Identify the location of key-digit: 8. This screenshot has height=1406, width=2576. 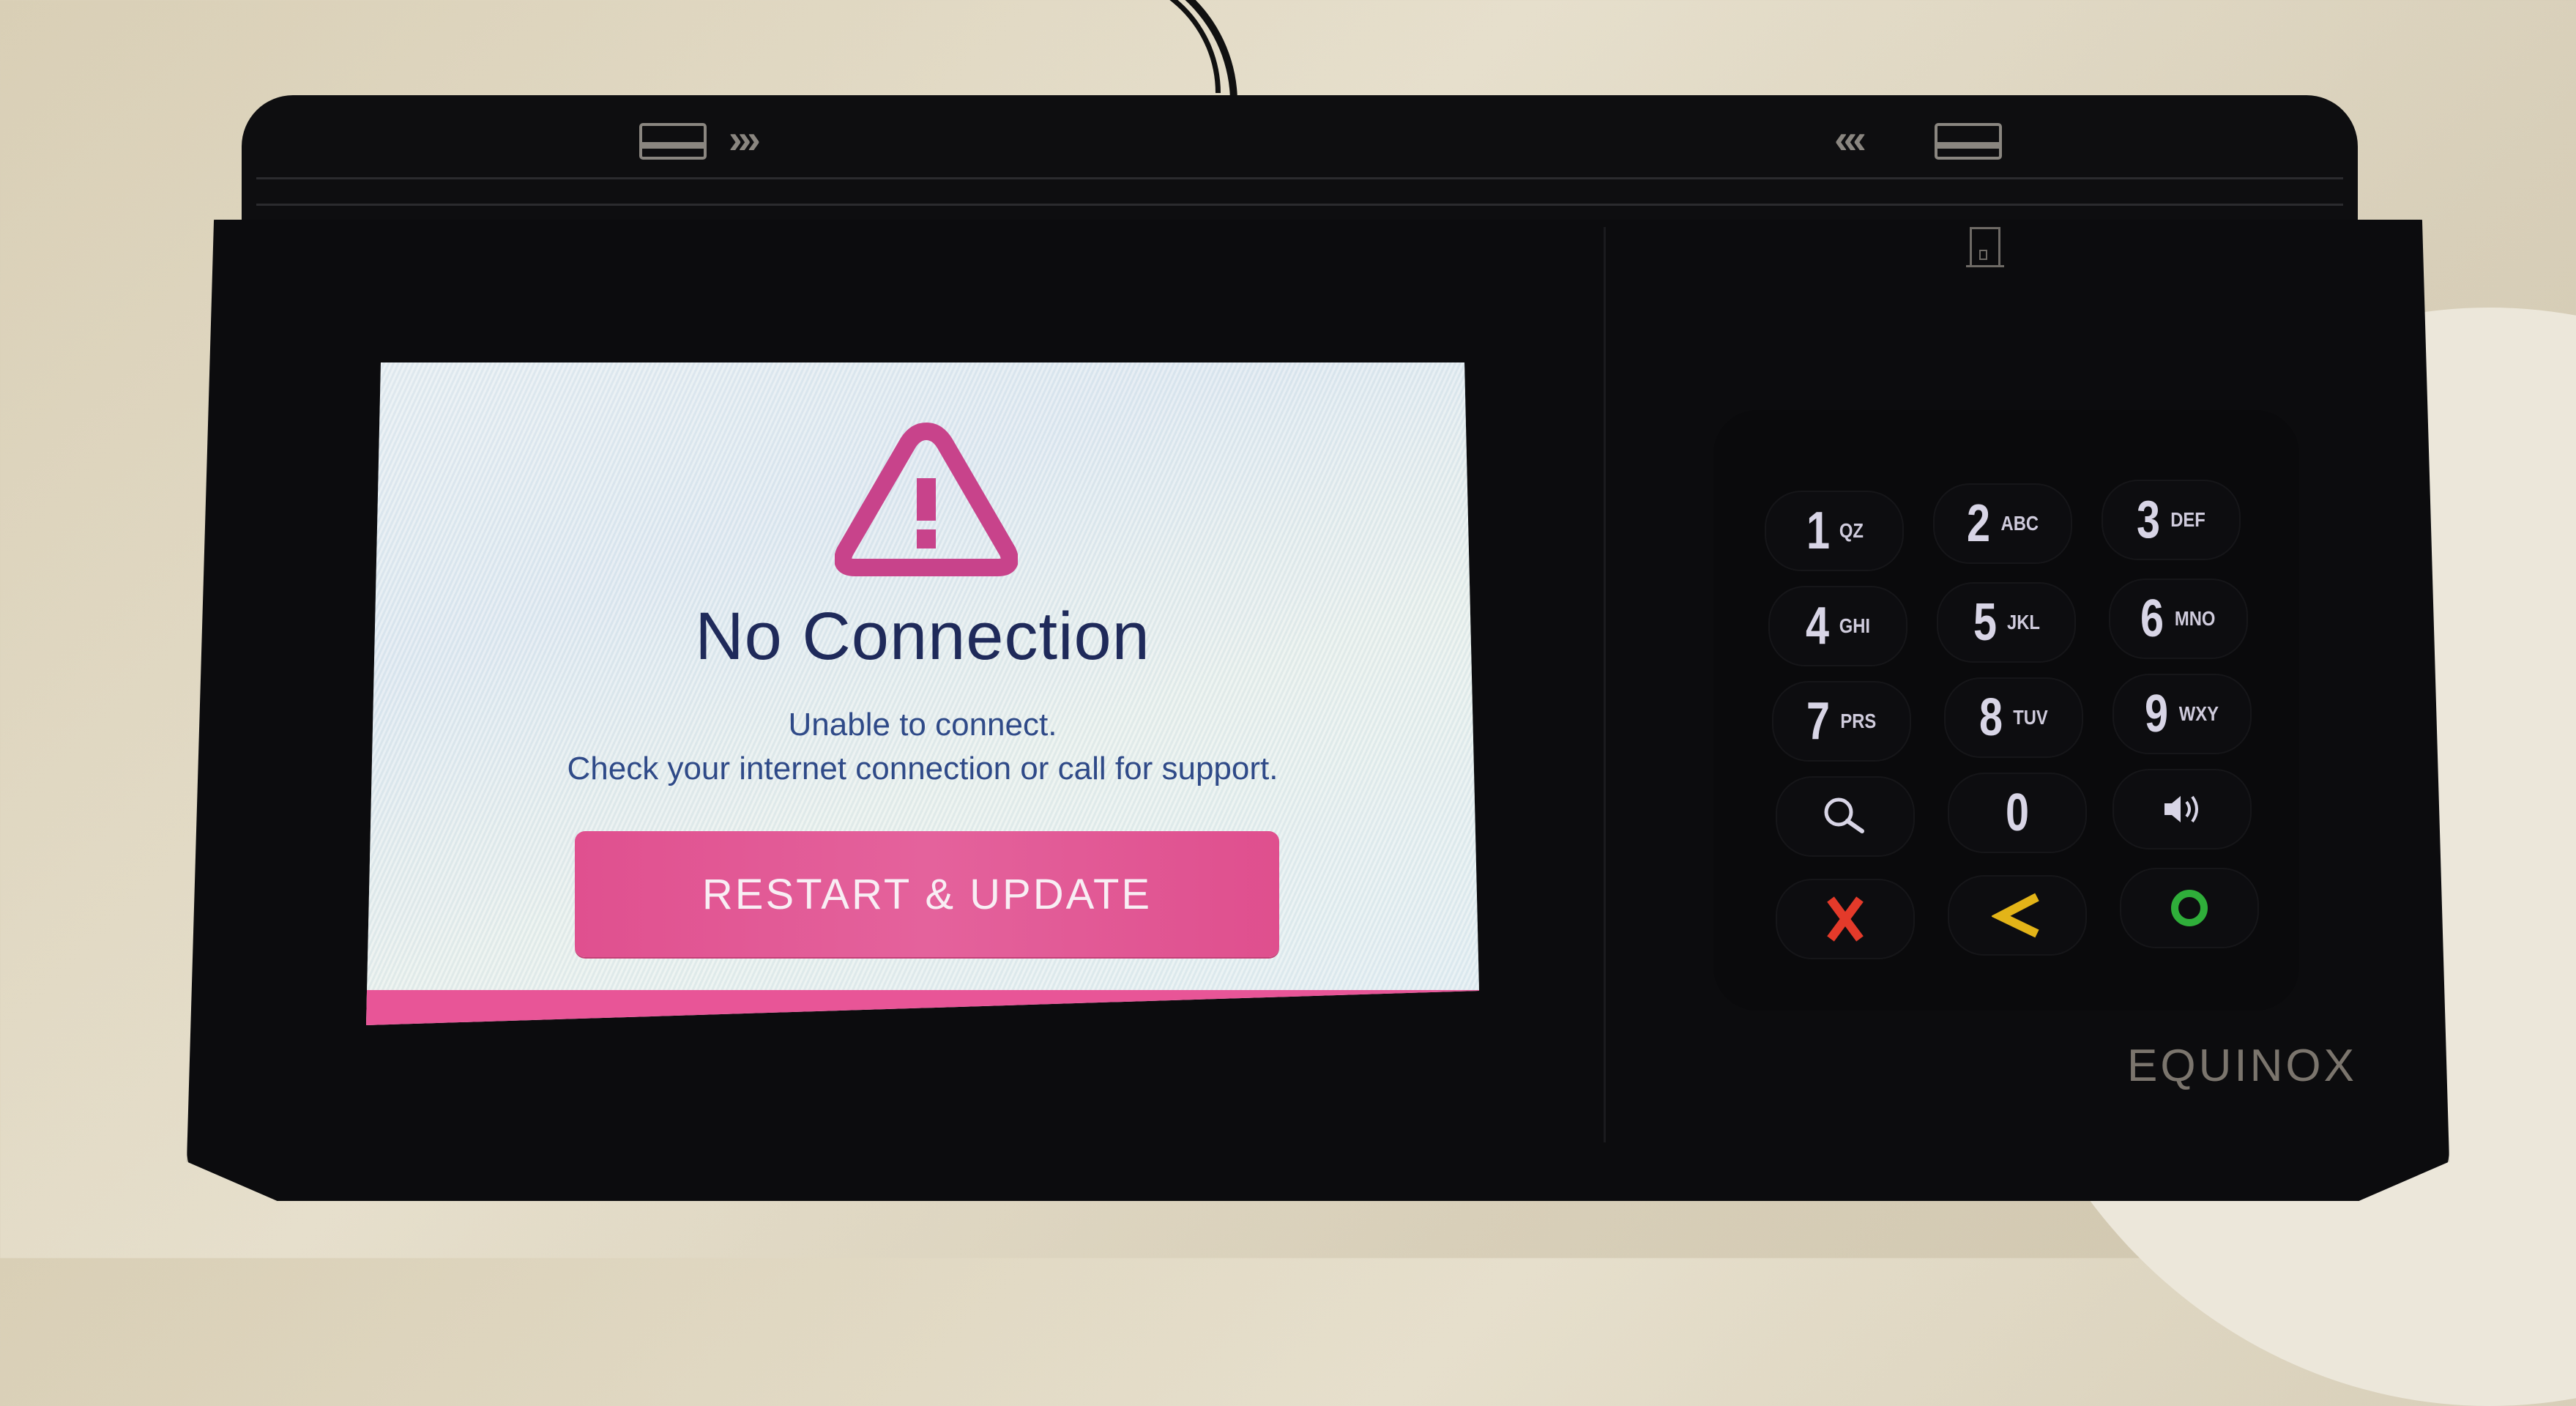
(1990, 717).